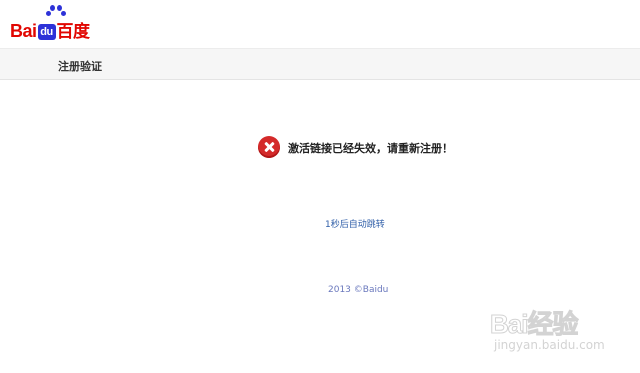 This screenshot has height=373, width=640. Describe the element at coordinates (269, 147) in the screenshot. I see `error-x-icon` at that location.